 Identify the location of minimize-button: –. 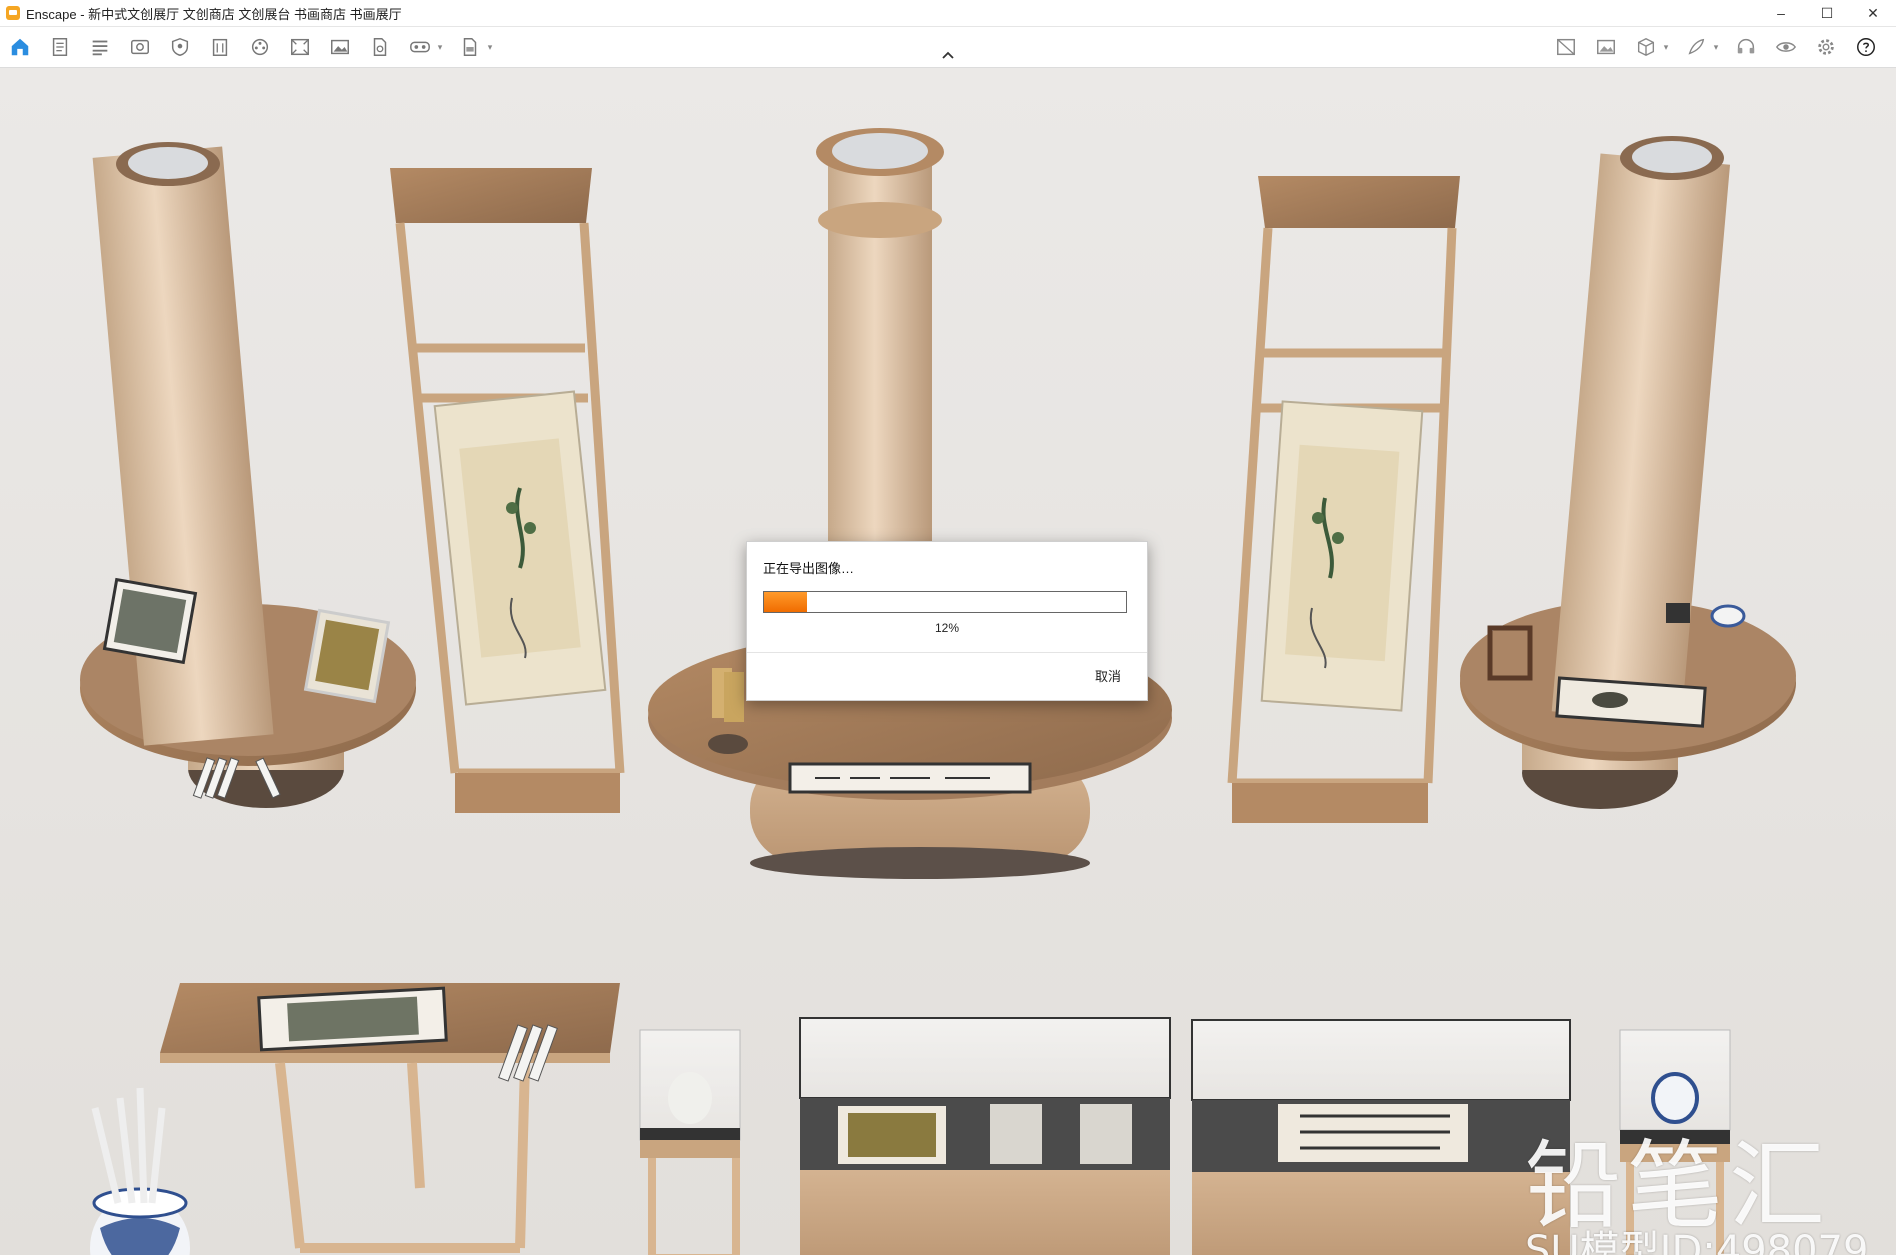
(1781, 13).